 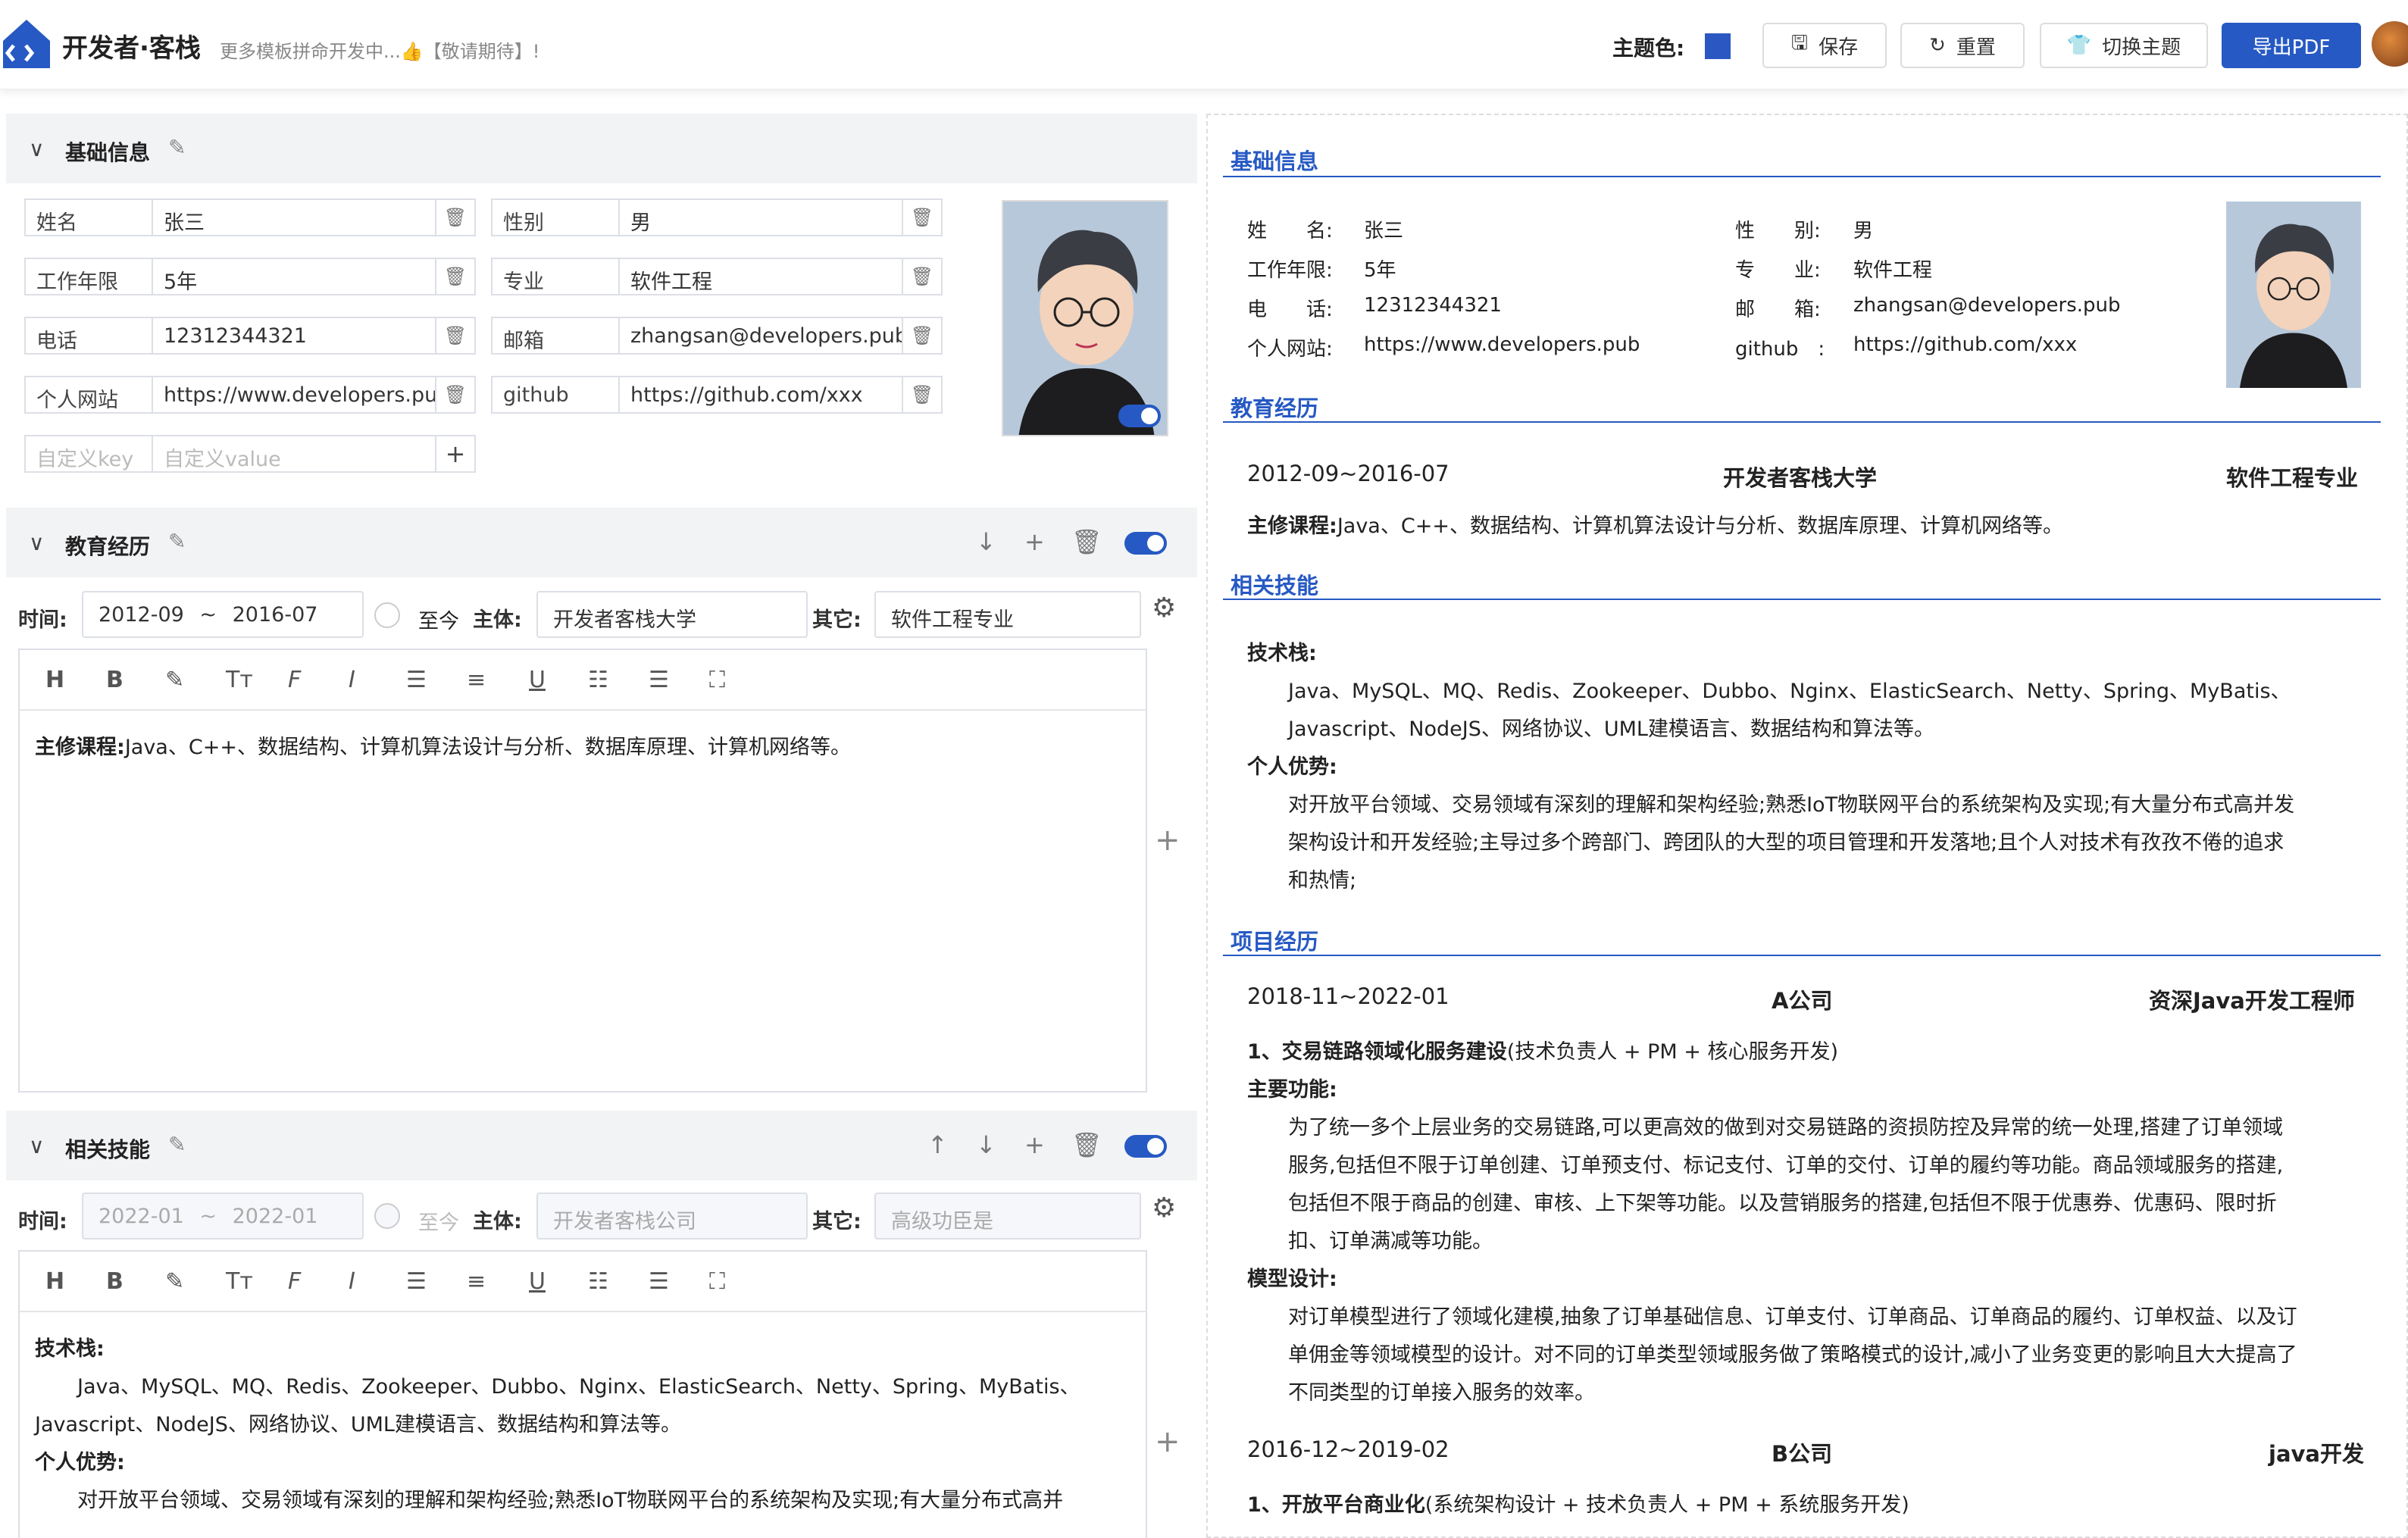 I want to click on field-phone: 电话 12312344321 🗑, so click(x=250, y=336).